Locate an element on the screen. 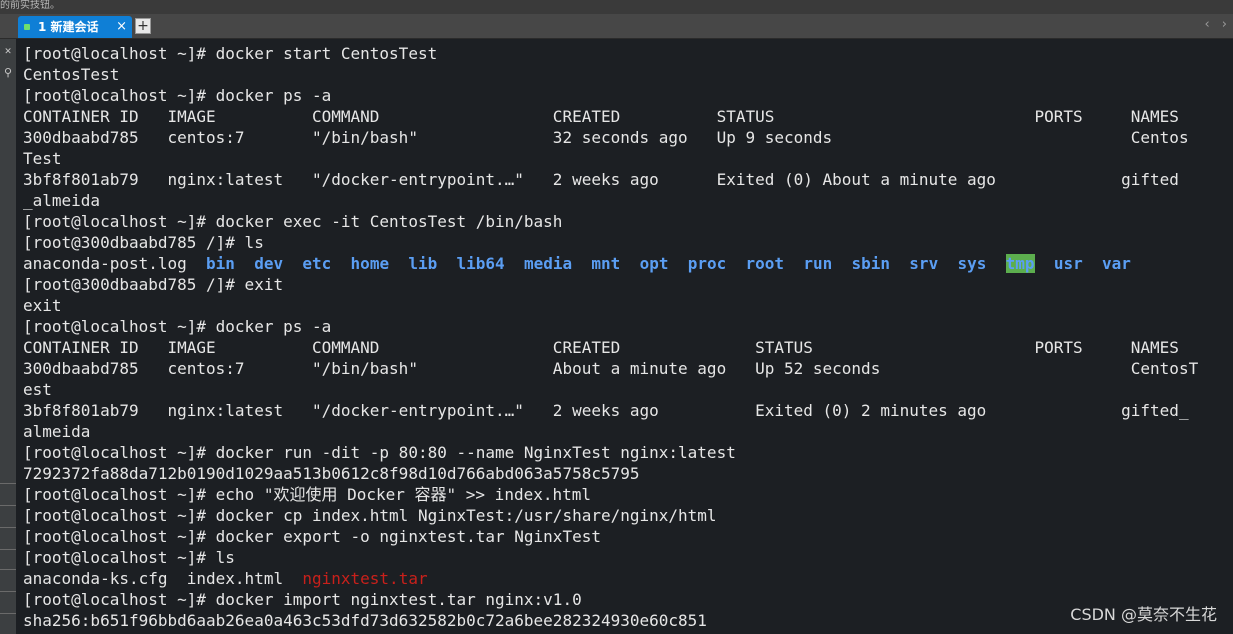  terminal-text: _almeida is located at coordinates (62, 200).